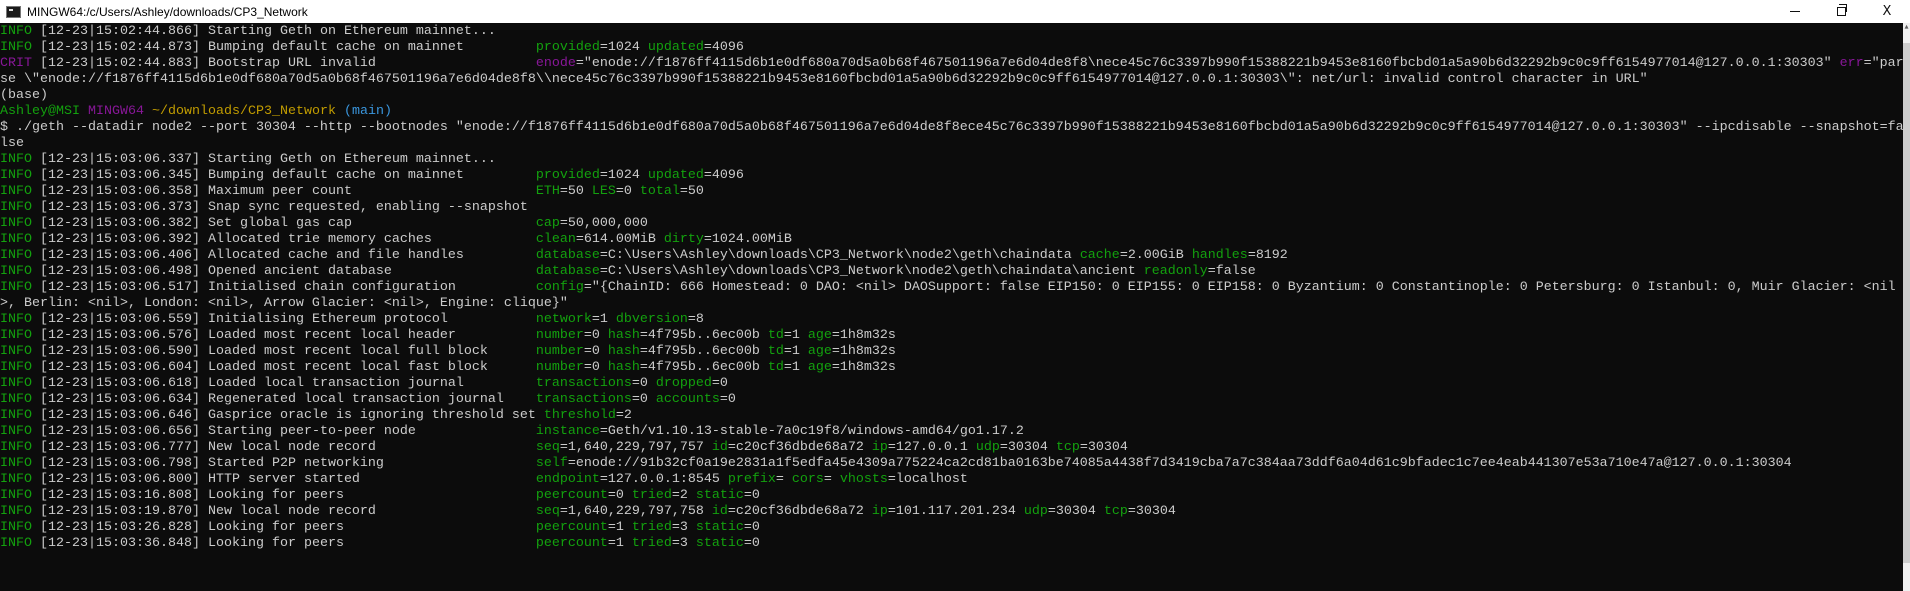  Describe the element at coordinates (371, 191) in the screenshot. I see `log-message: Maximum peer count` at that location.